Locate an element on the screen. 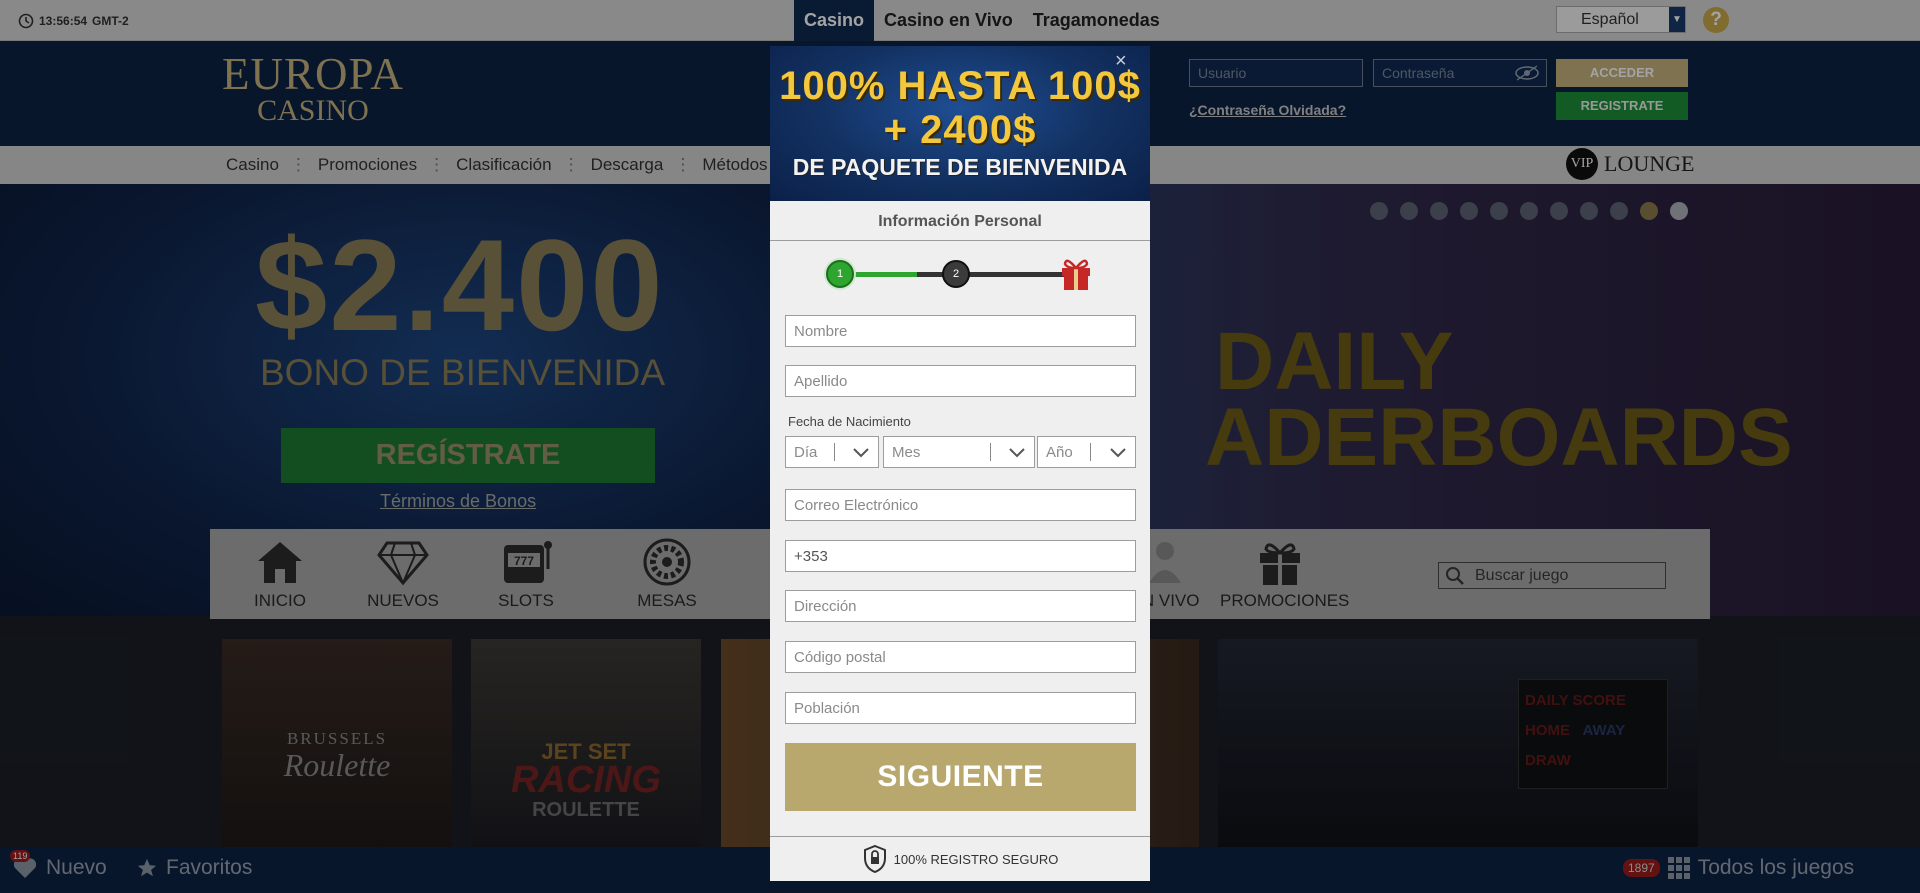  secure-text: 100% REGISTRO SEGURO is located at coordinates (976, 859).